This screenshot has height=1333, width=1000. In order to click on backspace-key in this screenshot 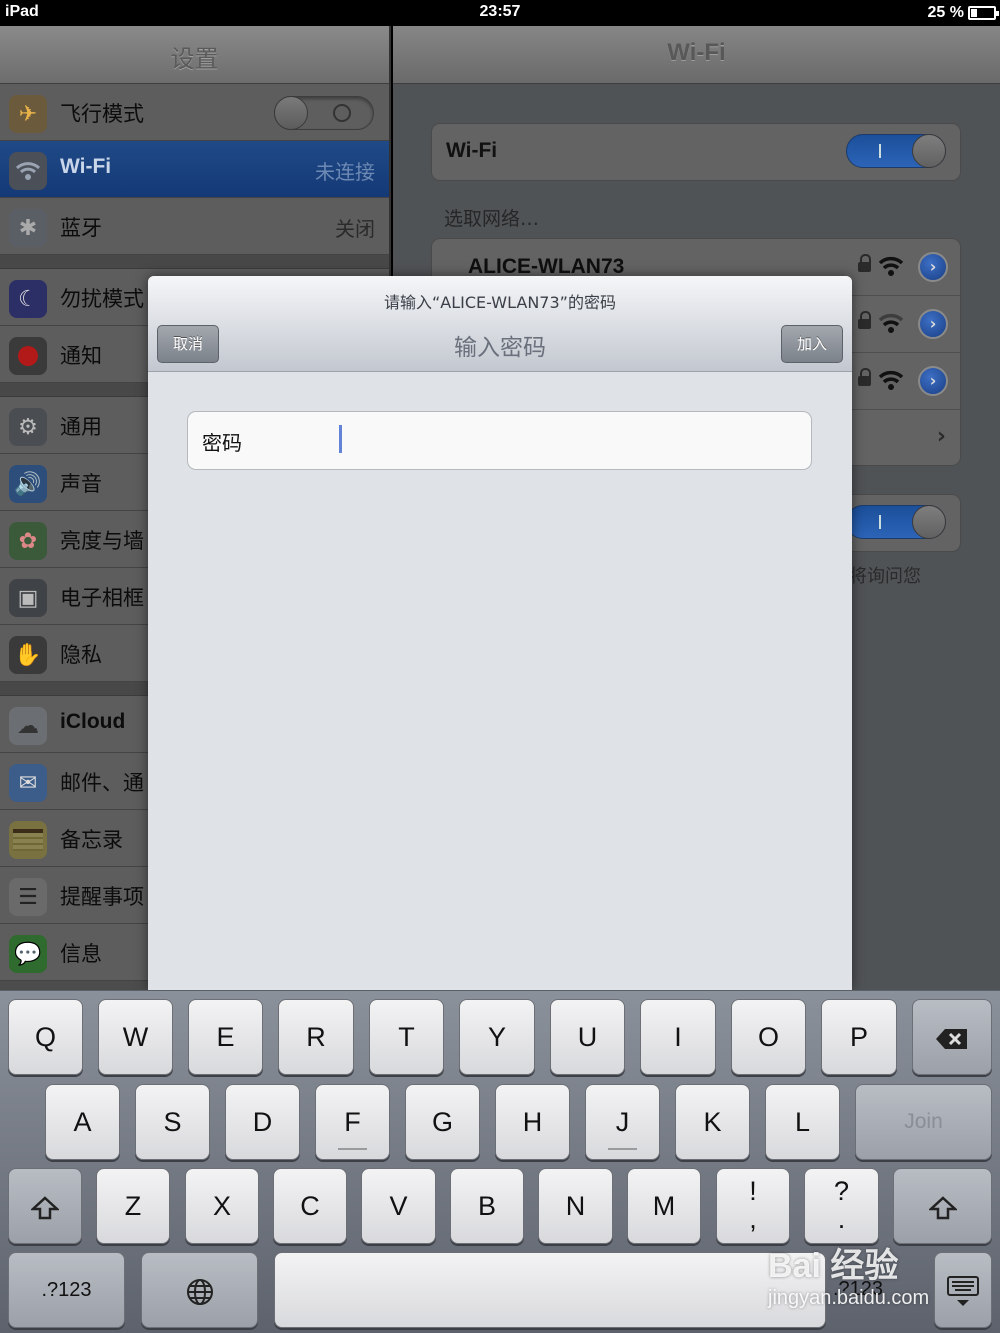, I will do `click(952, 1037)`.